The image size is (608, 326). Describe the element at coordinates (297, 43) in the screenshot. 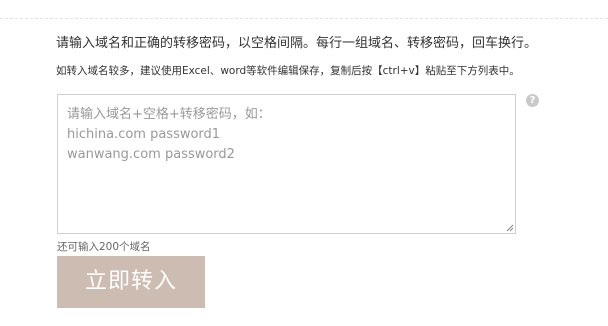

I see `instruction-text: 请输入域名和正确的转移密码，以空格间隔。每行一组域名、转移密码，回车换行。` at that location.